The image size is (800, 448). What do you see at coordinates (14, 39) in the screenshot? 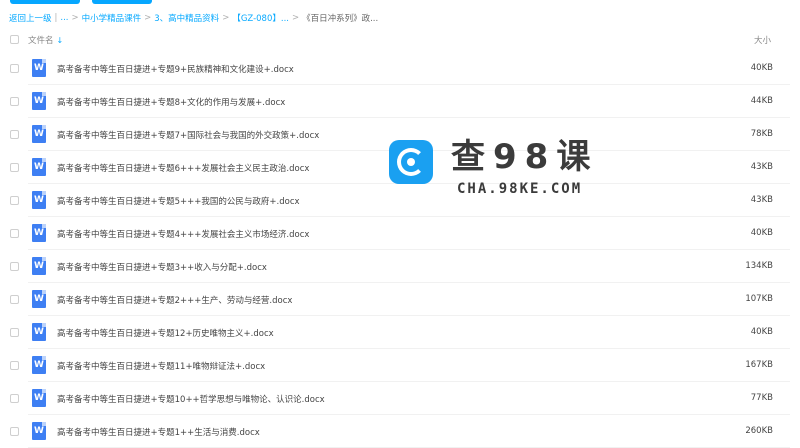
I see `select-all-checkbox` at bounding box center [14, 39].